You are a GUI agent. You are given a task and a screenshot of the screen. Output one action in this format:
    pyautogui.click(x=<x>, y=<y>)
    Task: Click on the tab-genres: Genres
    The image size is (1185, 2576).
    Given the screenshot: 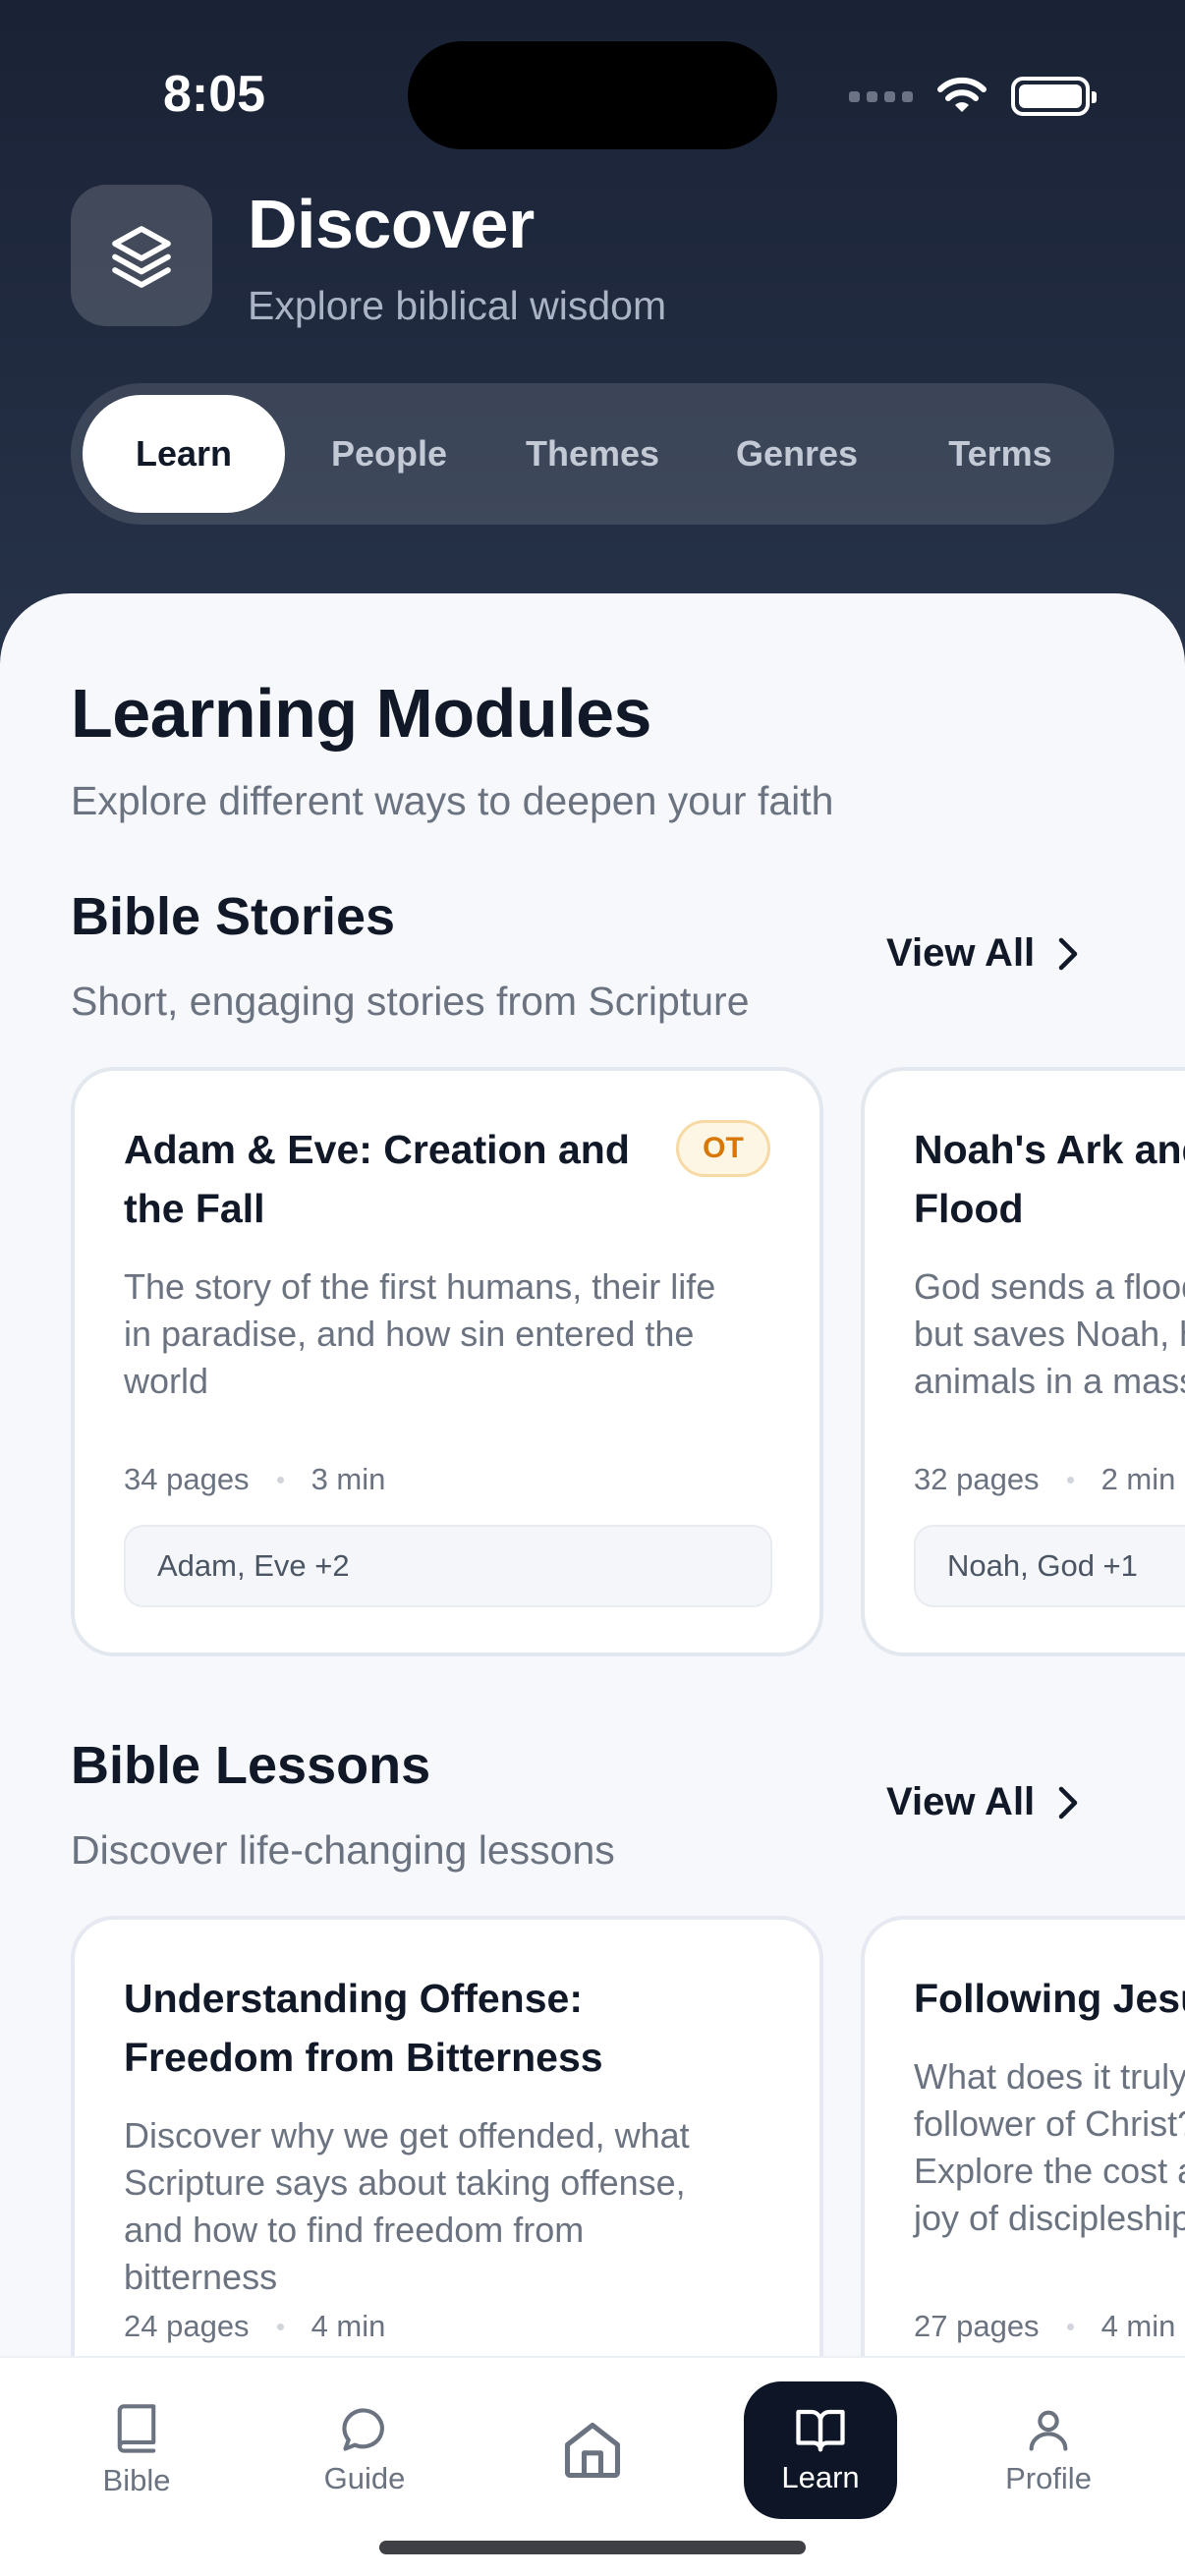 What is the action you would take?
    pyautogui.click(x=797, y=454)
    